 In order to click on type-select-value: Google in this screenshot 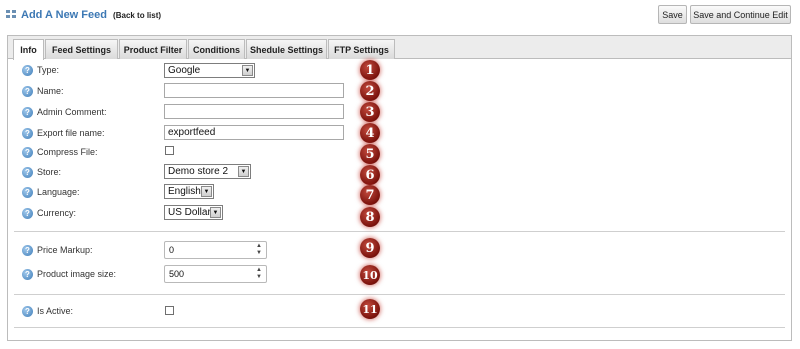, I will do `click(184, 70)`.